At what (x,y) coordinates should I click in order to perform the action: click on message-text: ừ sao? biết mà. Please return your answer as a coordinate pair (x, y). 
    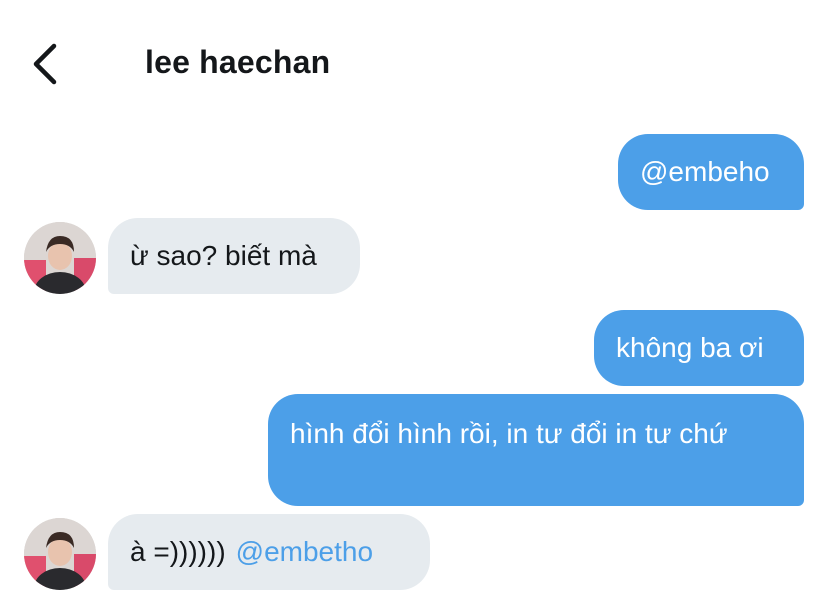
    Looking at the image, I should click on (223, 255).